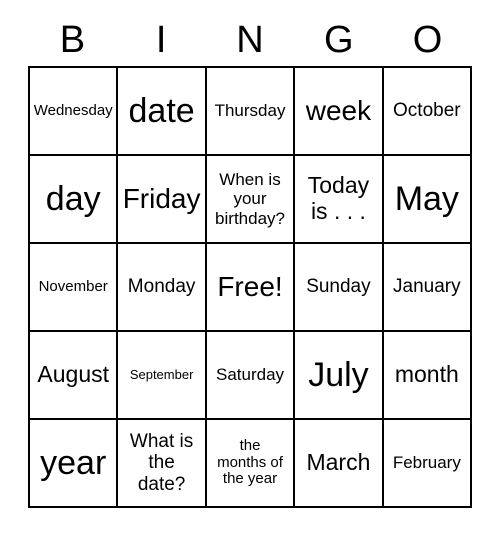 The image size is (500, 544). I want to click on bingo-cell-label: month, so click(426, 374).